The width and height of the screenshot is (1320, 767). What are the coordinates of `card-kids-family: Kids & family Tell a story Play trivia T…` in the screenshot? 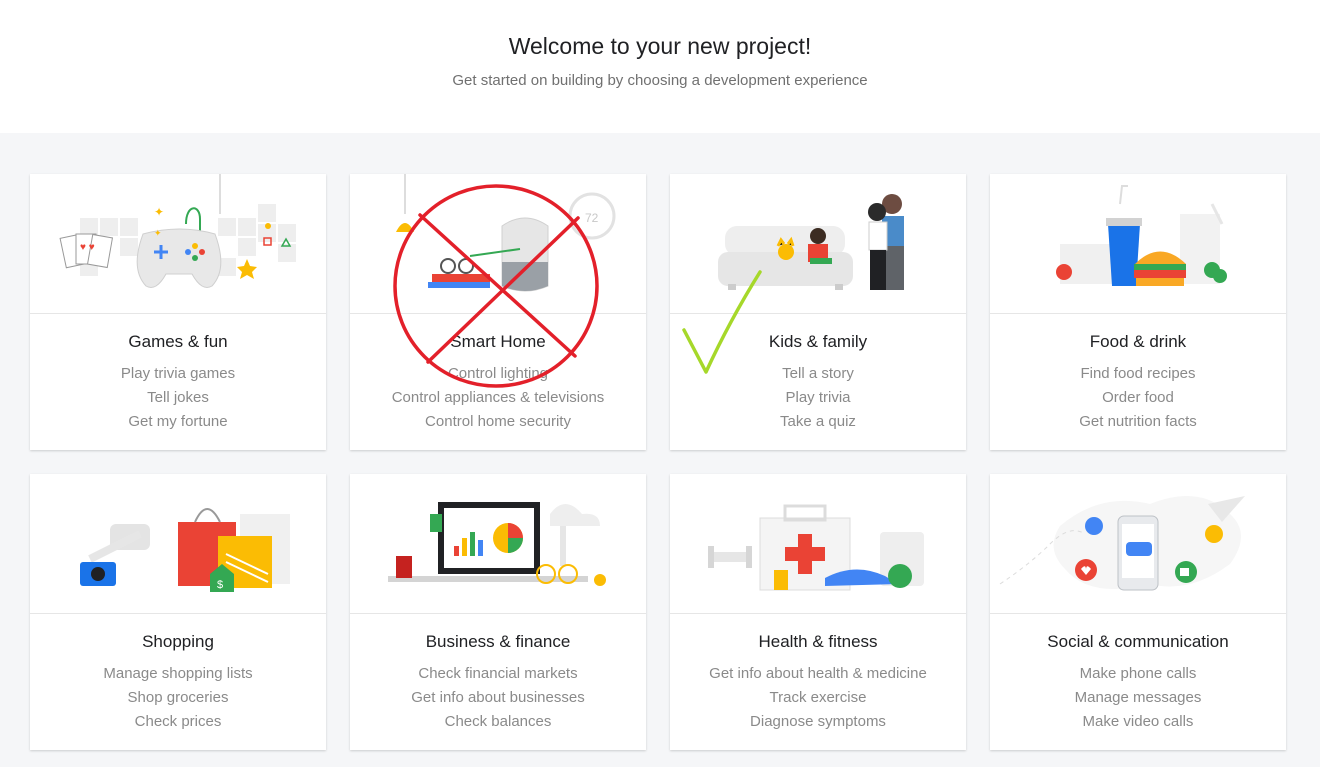 It's located at (818, 312).